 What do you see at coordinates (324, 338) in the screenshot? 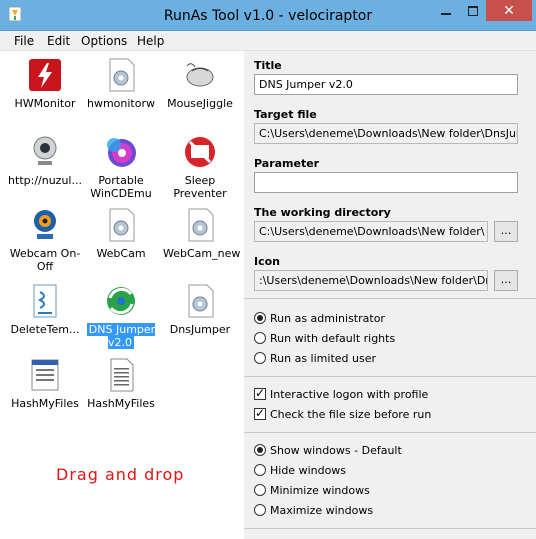
I see `radio-run-default: Run with default rights` at bounding box center [324, 338].